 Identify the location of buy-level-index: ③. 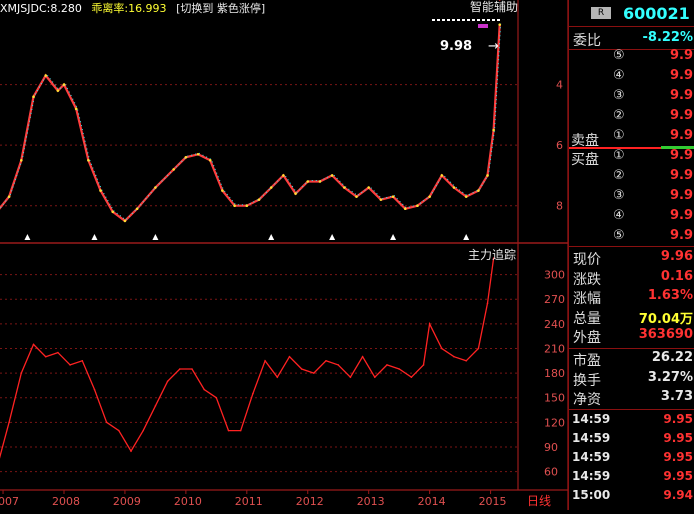
(619, 195).